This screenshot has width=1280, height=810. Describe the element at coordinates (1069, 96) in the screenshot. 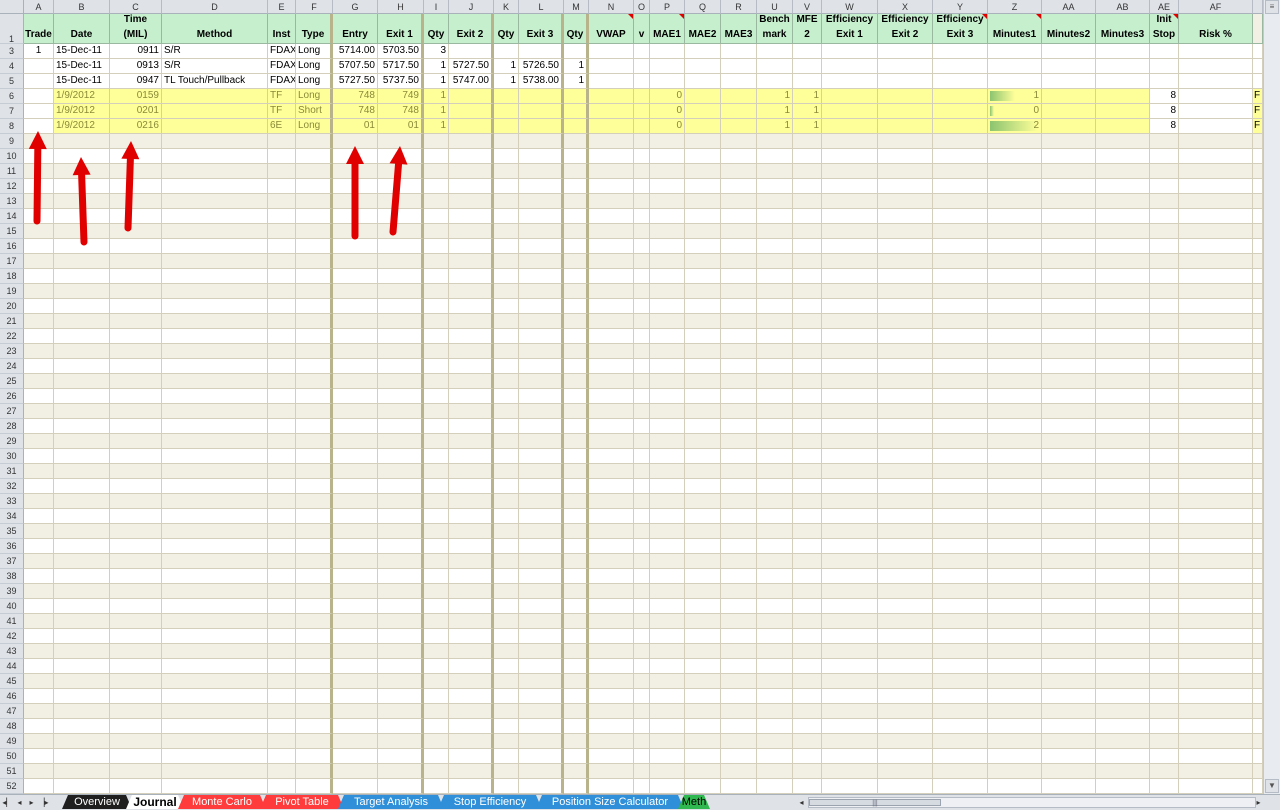

I see `cell-aa6` at that location.